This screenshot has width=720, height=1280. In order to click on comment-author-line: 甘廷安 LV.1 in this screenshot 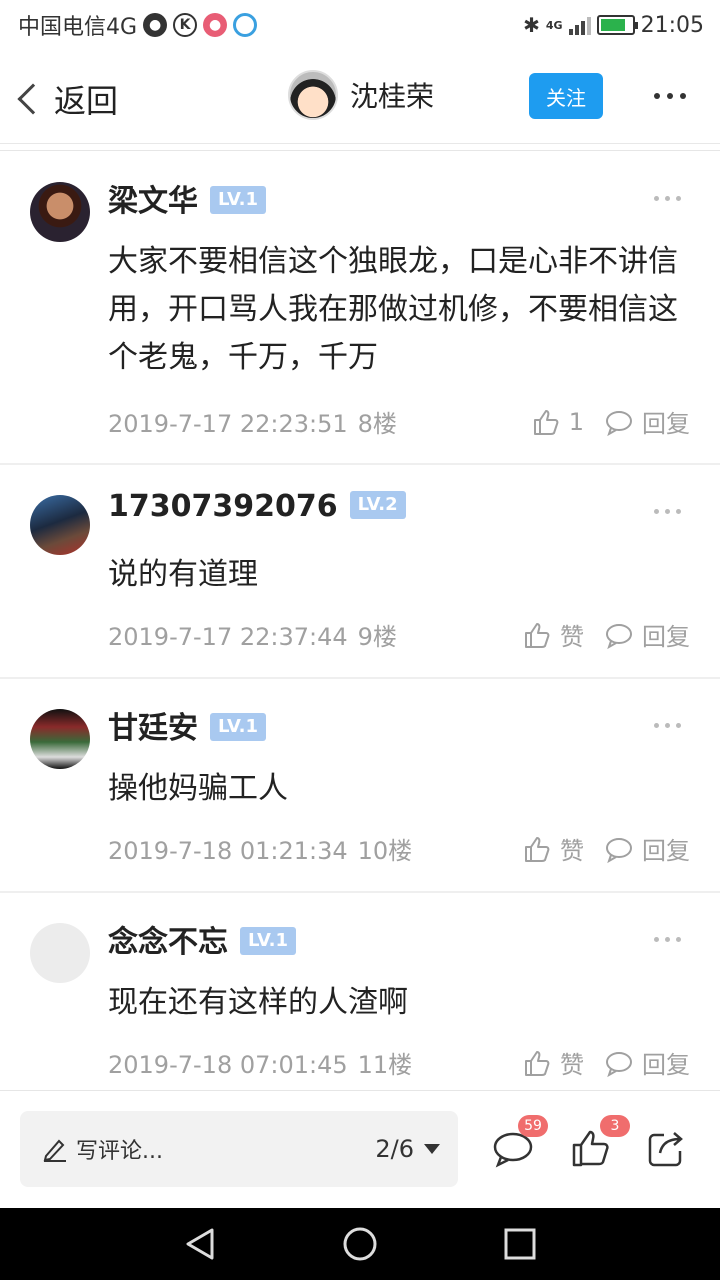, I will do `click(187, 725)`.